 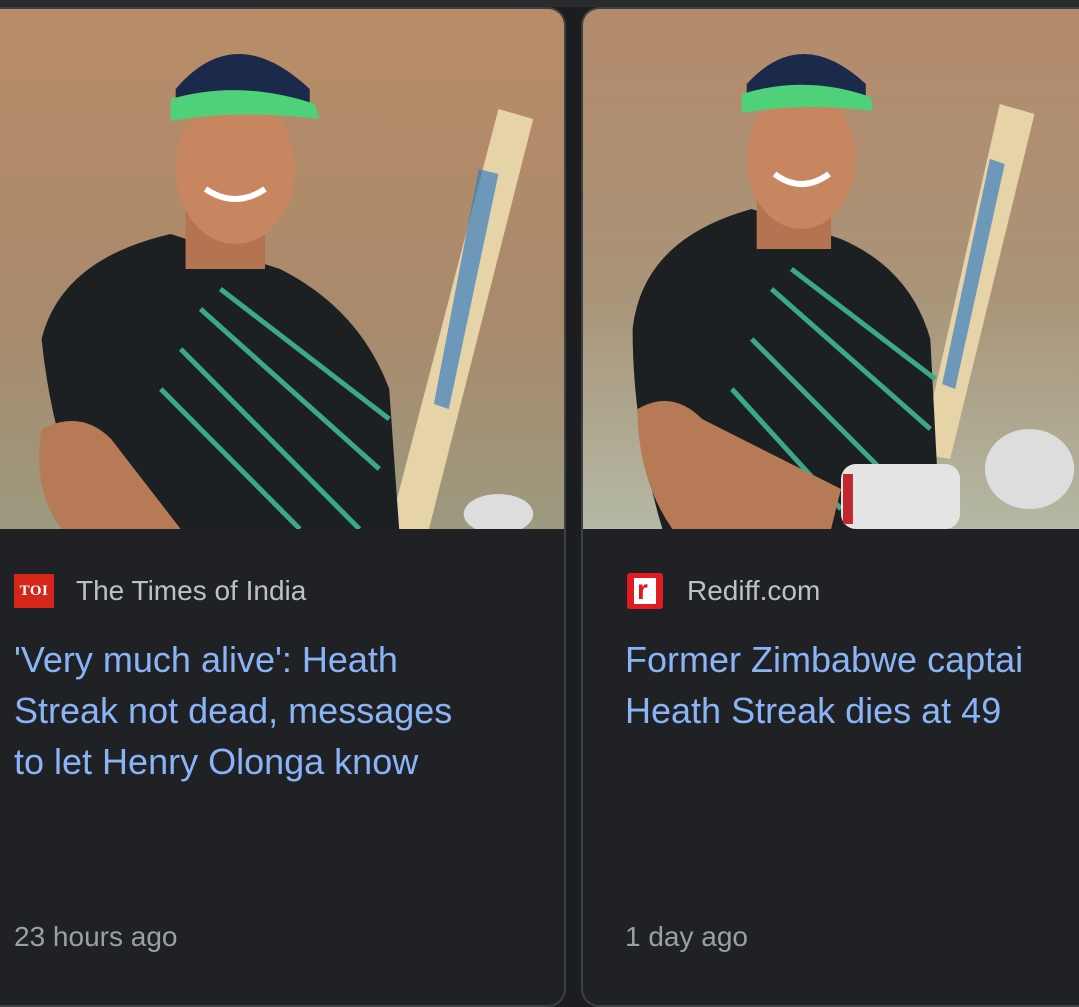 I want to click on source-name: Rediff.com, so click(x=754, y=590).